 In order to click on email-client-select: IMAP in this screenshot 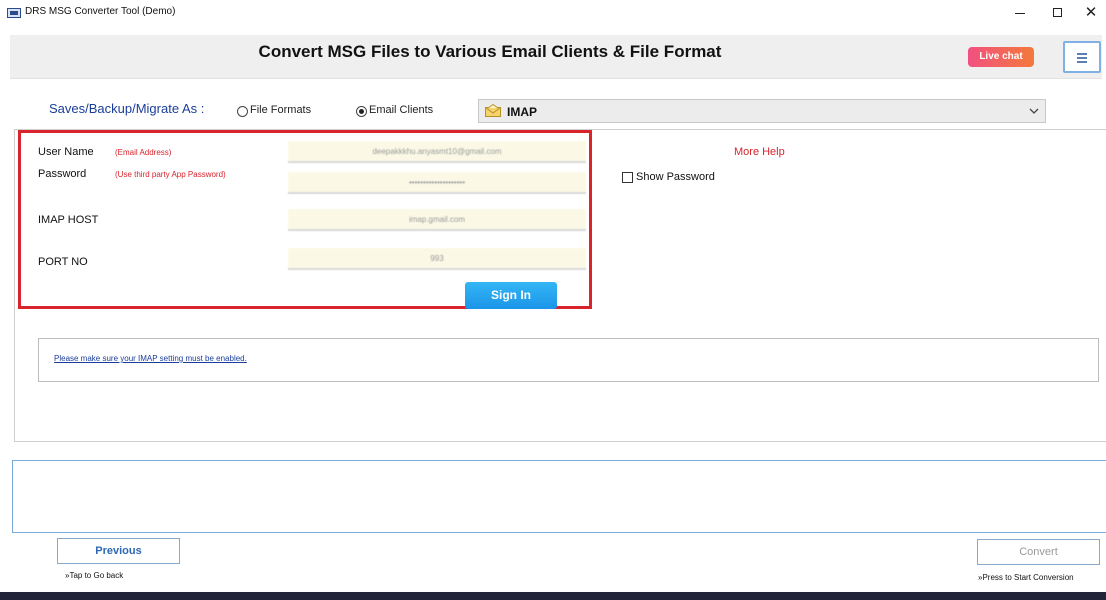, I will do `click(762, 111)`.